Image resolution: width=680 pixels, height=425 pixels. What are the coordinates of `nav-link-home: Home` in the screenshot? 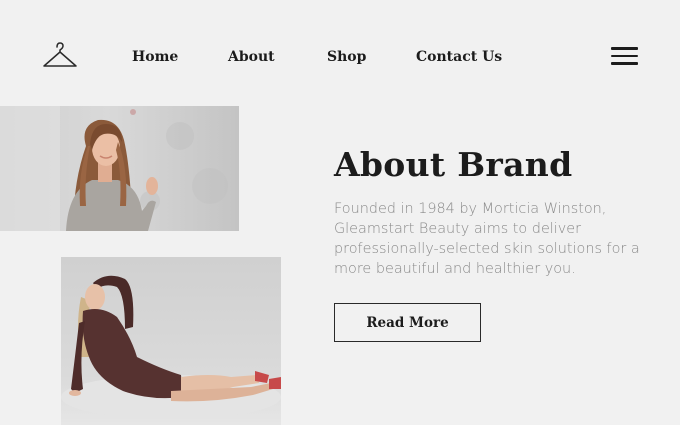 It's located at (155, 57).